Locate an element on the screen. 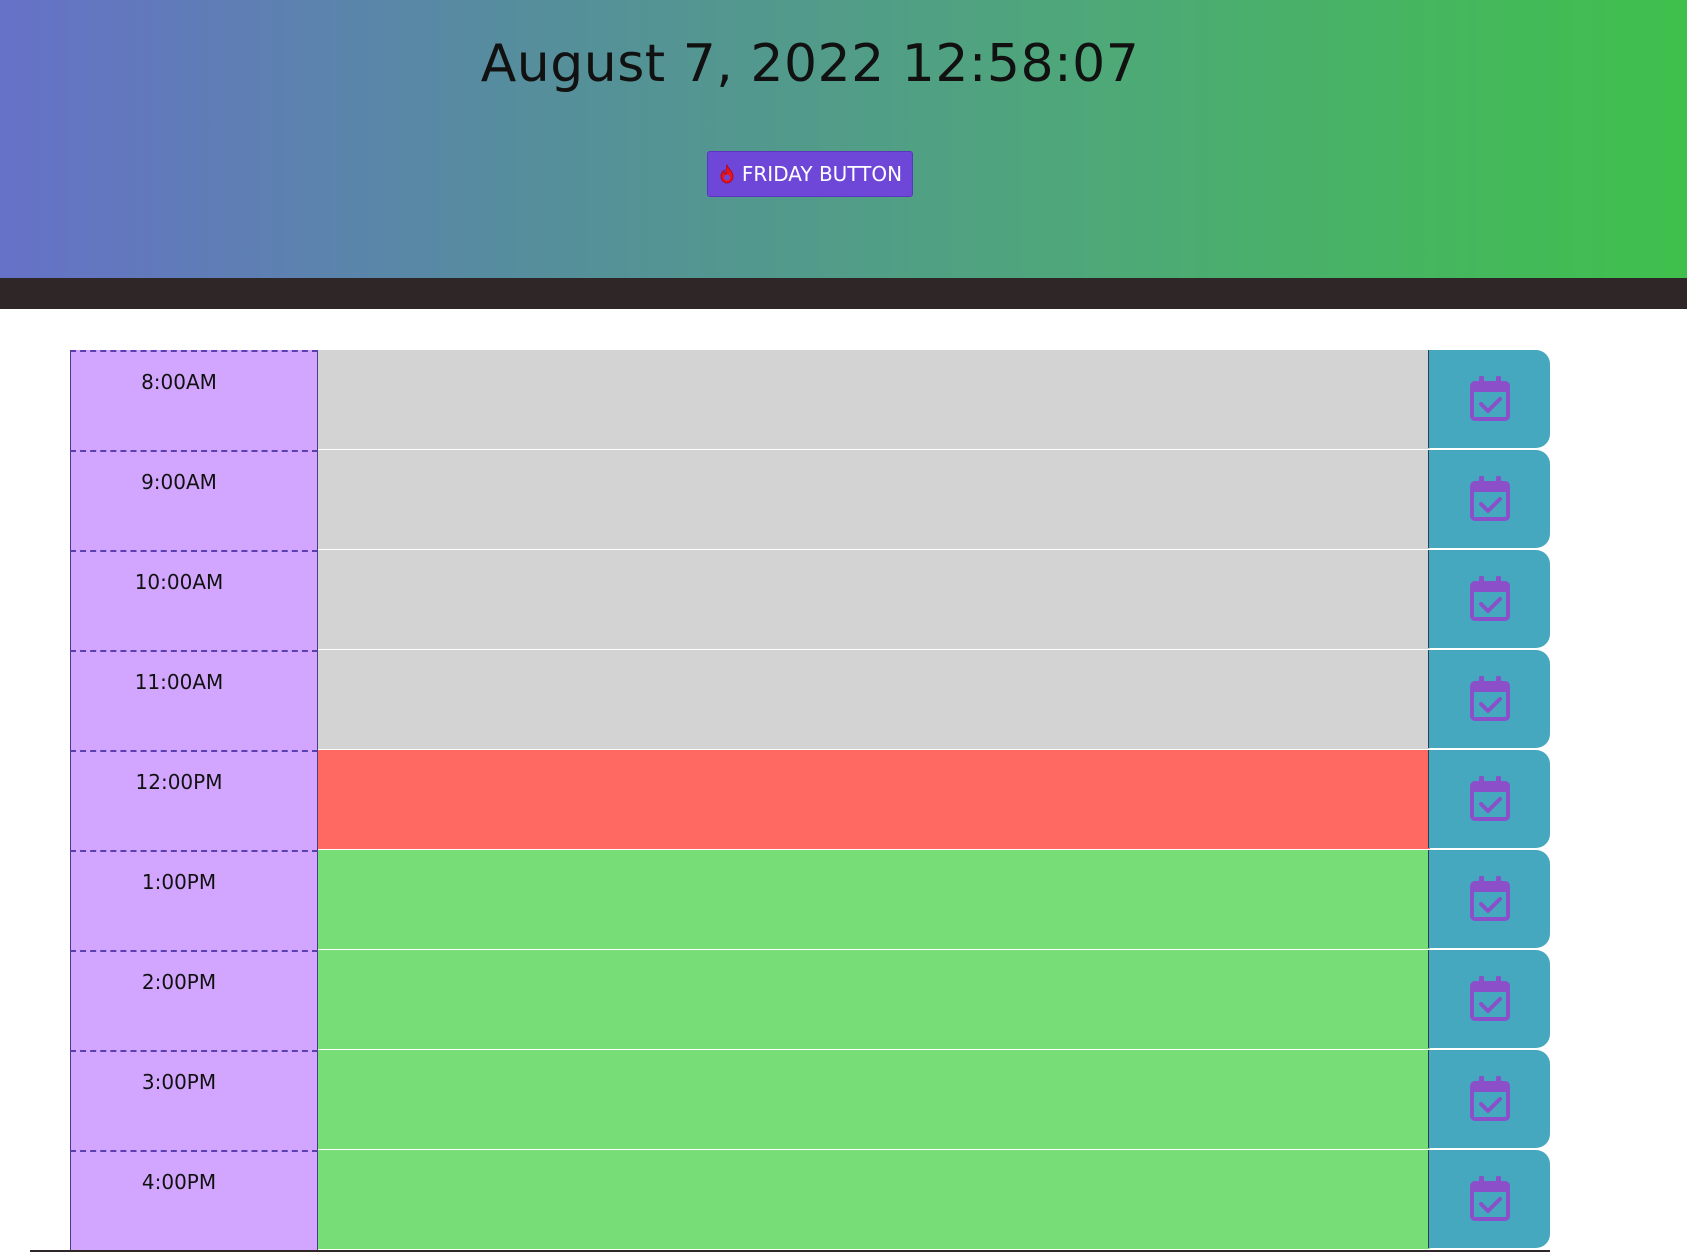 Image resolution: width=1687 pixels, height=1252 pixels. time-block-row: 12:00PM is located at coordinates (810, 800).